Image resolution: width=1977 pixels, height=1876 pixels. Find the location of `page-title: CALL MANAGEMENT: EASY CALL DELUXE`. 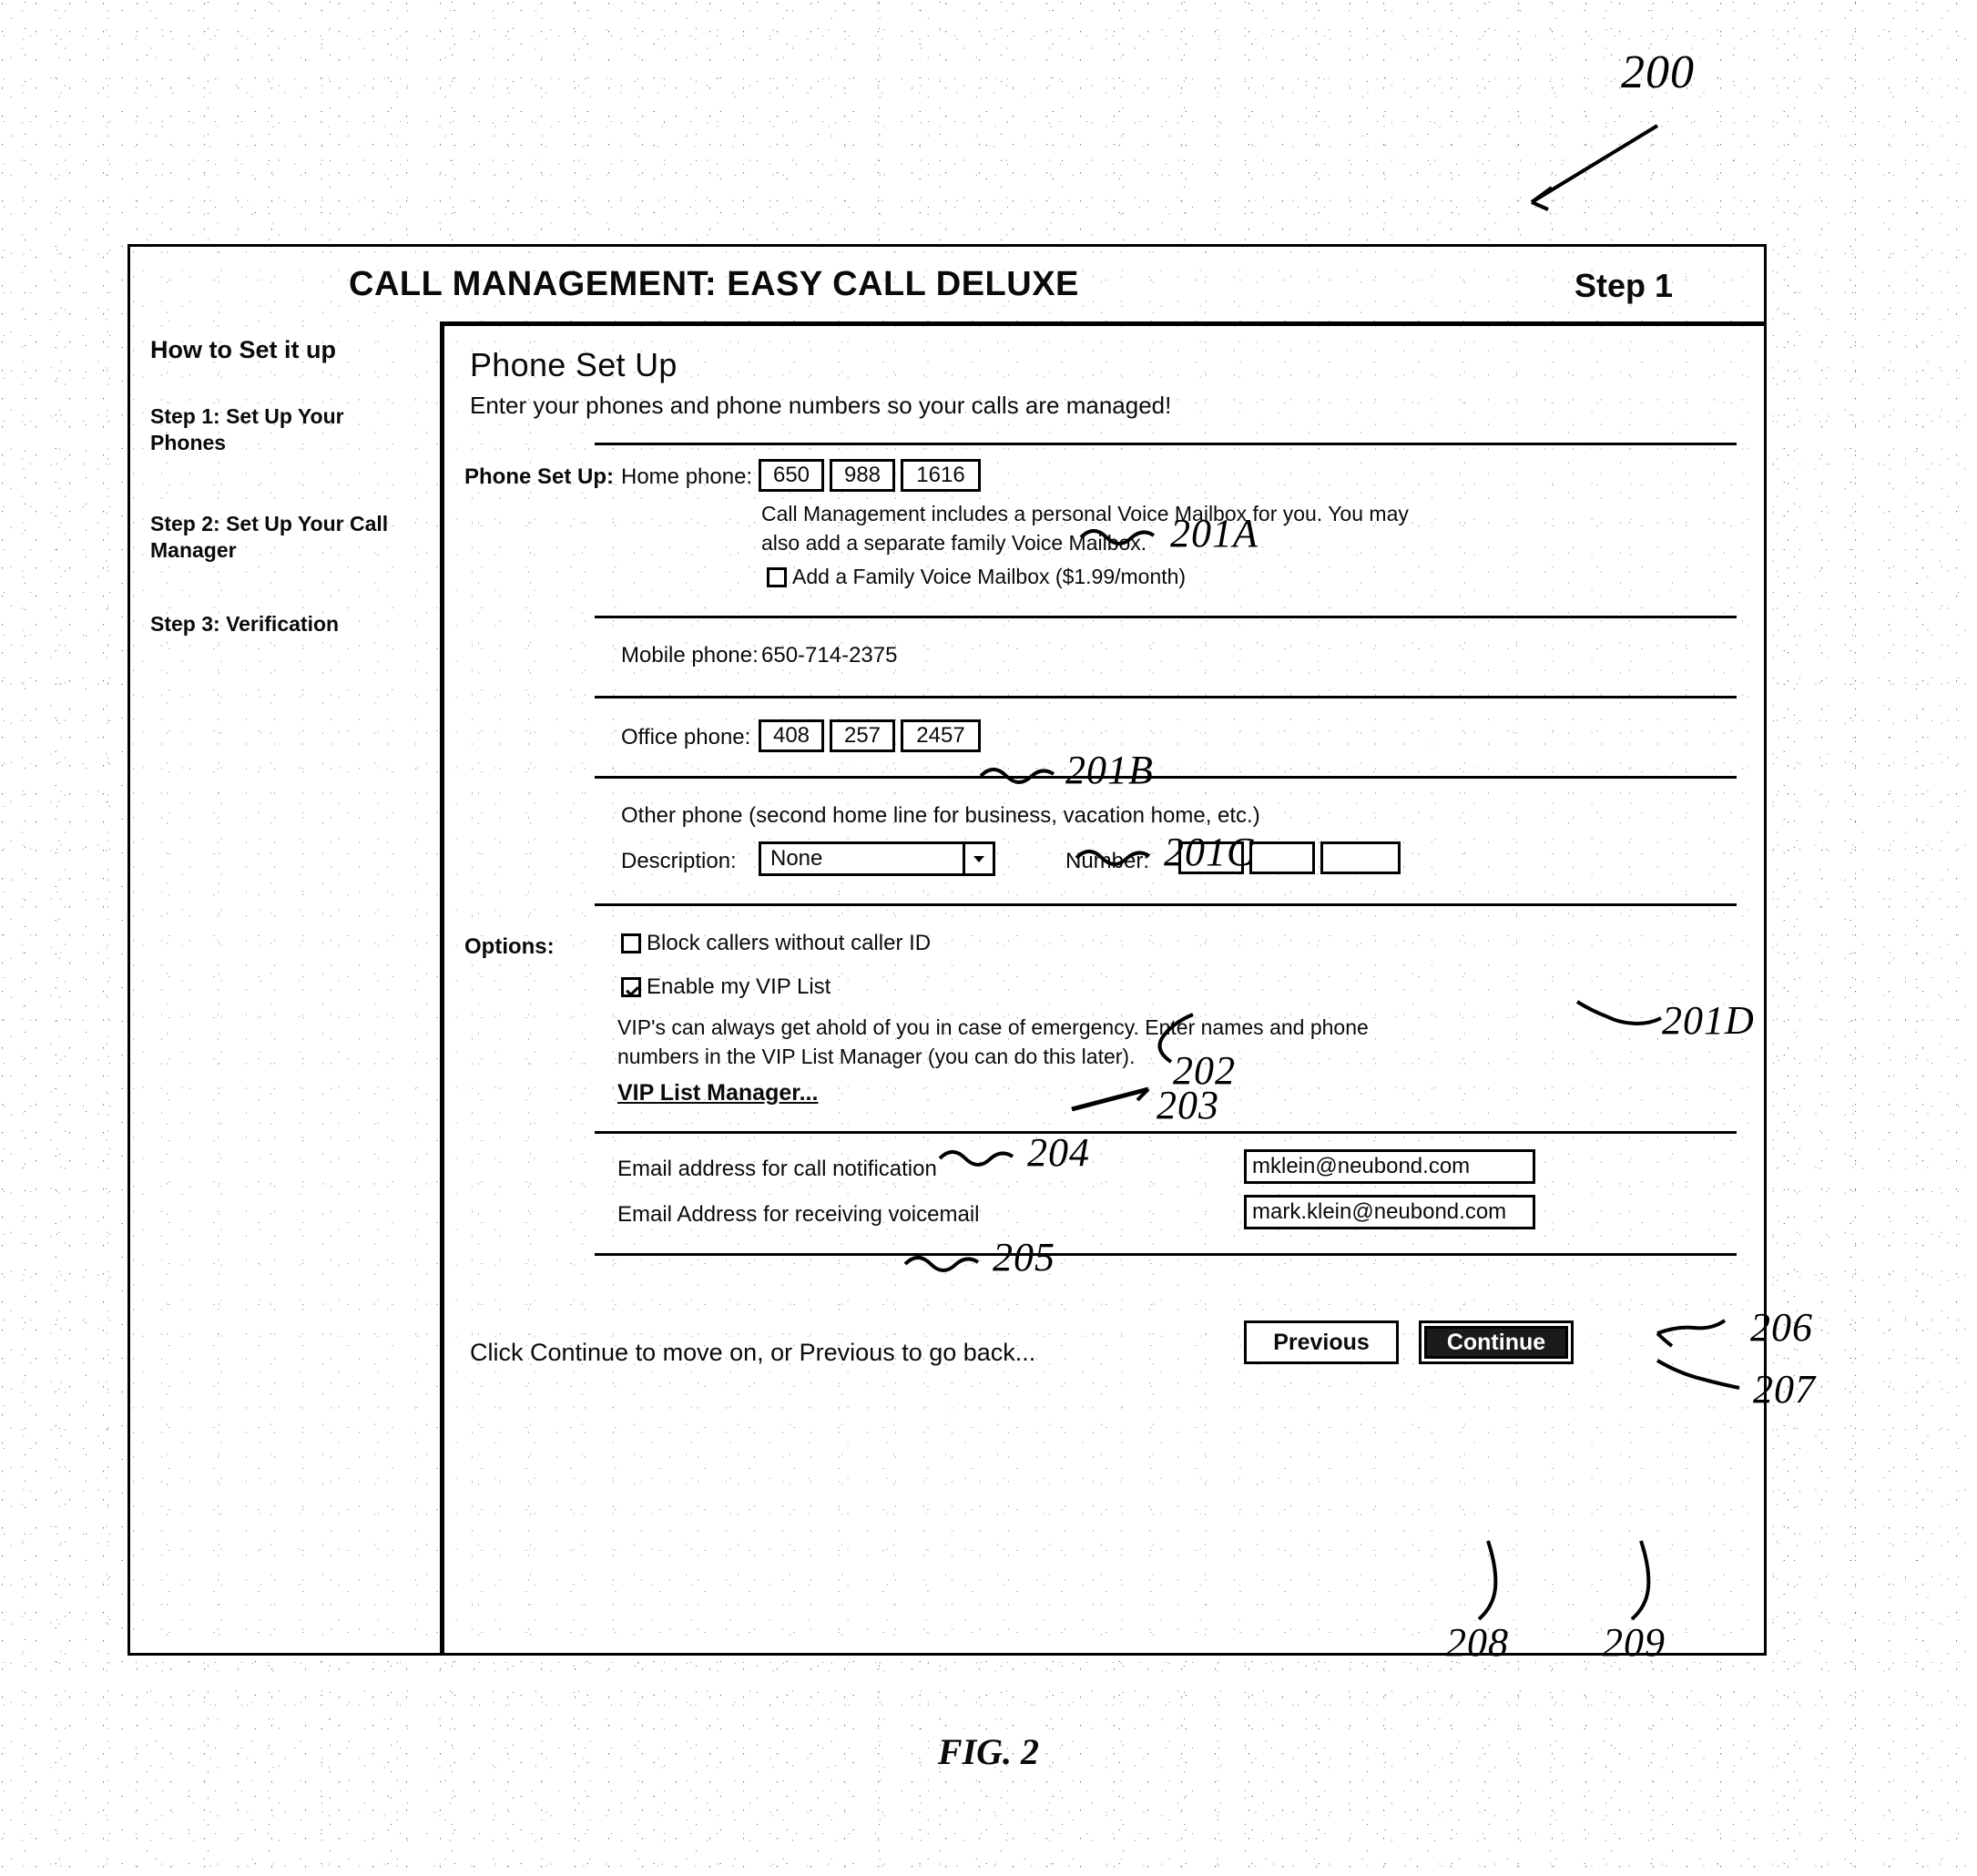

page-title: CALL MANAGEMENT: EASY CALL DELUXE is located at coordinates (714, 284).